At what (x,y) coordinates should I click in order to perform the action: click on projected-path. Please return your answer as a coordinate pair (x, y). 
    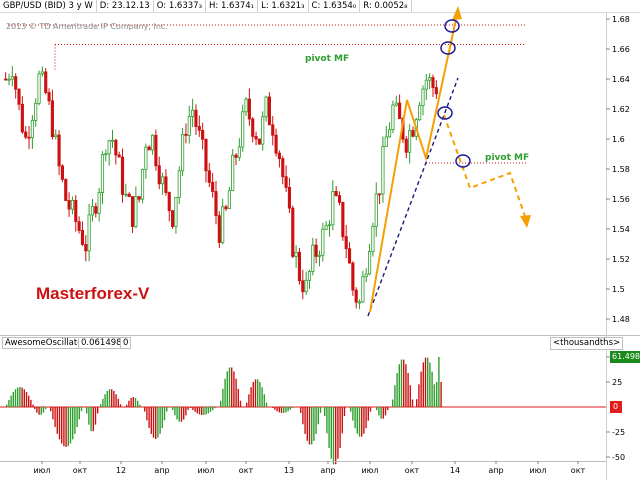
    Looking at the image, I should click on (485, 168).